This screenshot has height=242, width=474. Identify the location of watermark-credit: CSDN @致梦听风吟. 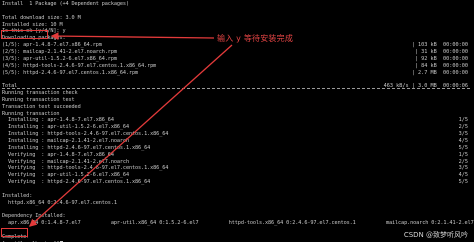
(435, 235).